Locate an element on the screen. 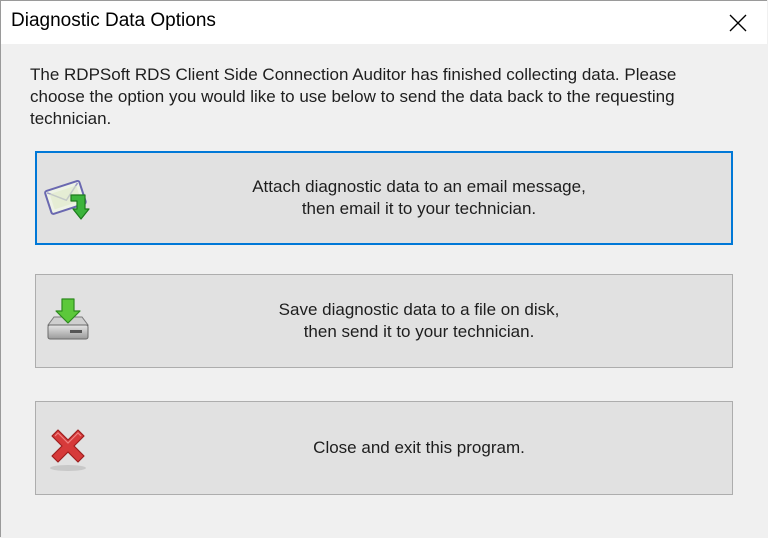  save-to-disk-icon is located at coordinates (68, 319).